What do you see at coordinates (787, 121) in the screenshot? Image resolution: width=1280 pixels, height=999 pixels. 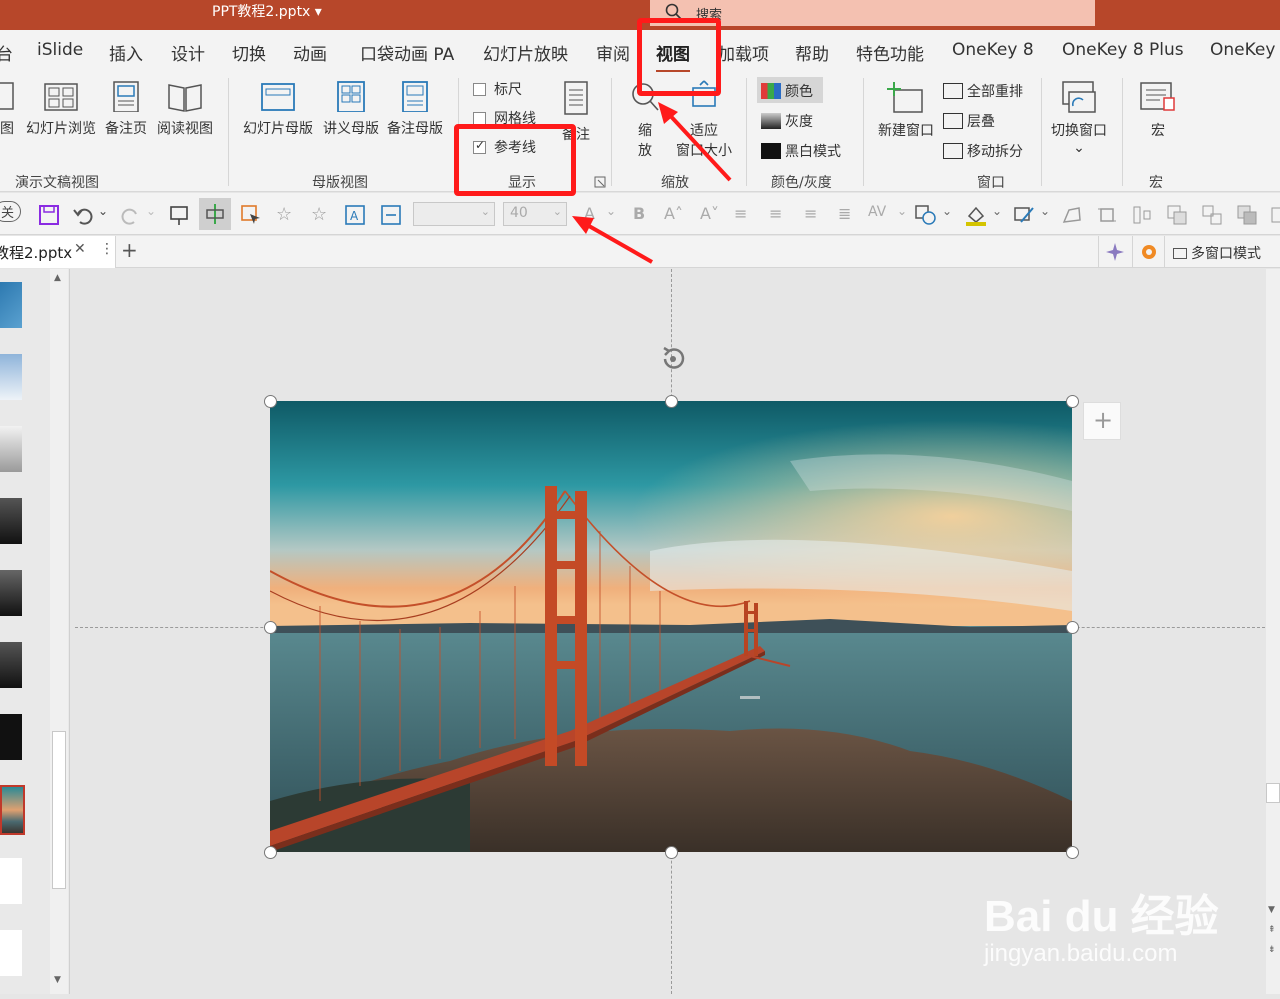 I see `grayscale-button: 灰度` at bounding box center [787, 121].